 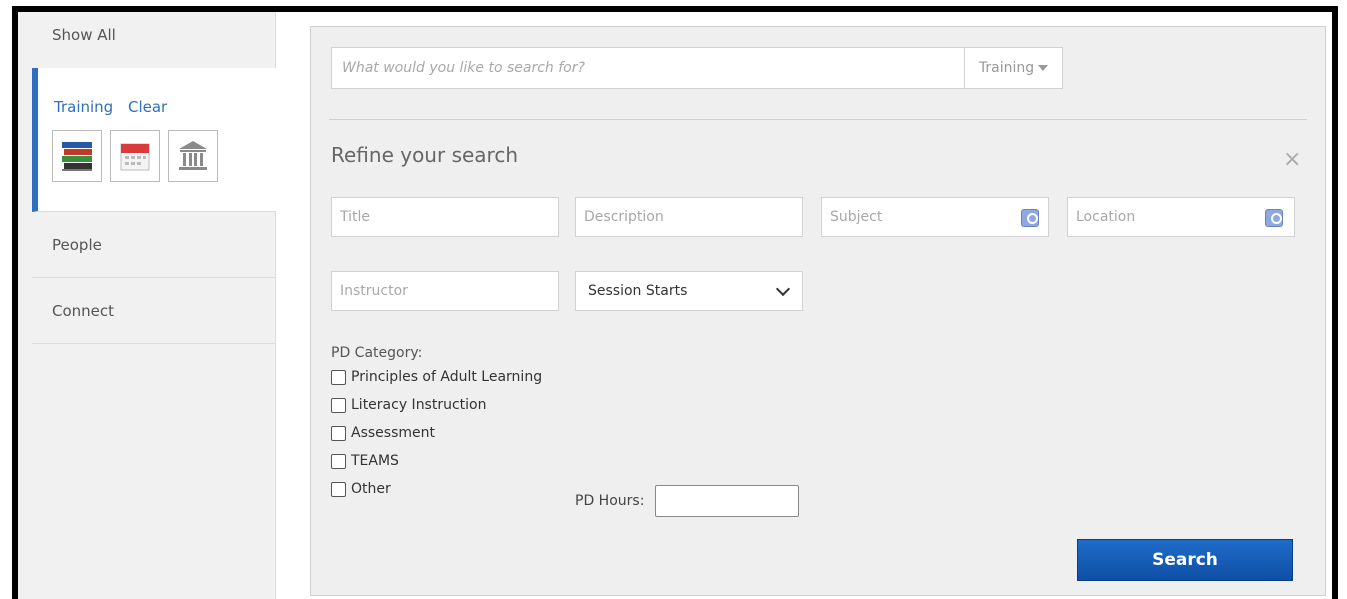 I want to click on subject-lookup-icon, so click(x=1030, y=218).